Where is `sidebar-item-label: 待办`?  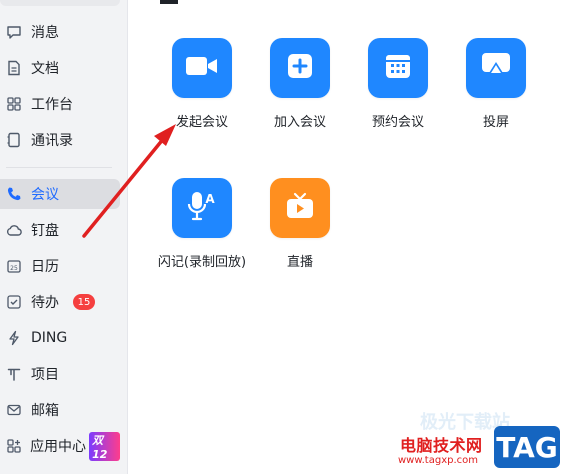
sidebar-item-label: 待办 is located at coordinates (45, 303).